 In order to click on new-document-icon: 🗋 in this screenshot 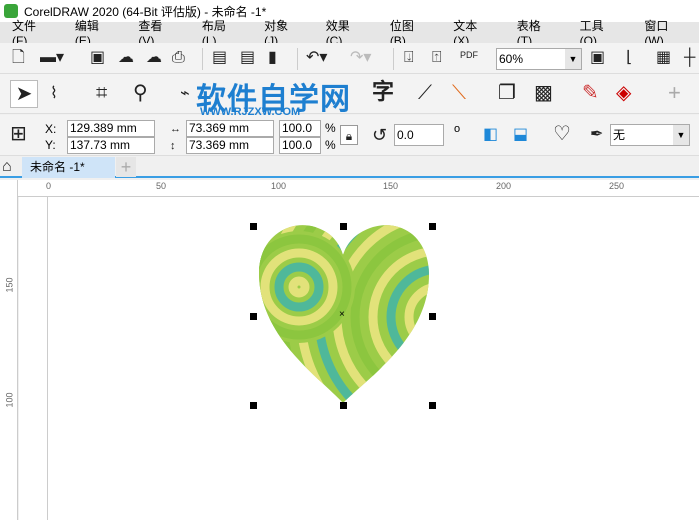, I will do `click(18, 58)`.